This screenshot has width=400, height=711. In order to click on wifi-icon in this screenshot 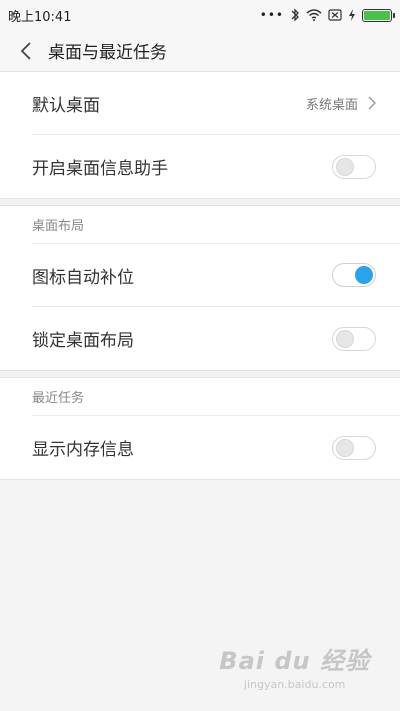, I will do `click(314, 15)`.